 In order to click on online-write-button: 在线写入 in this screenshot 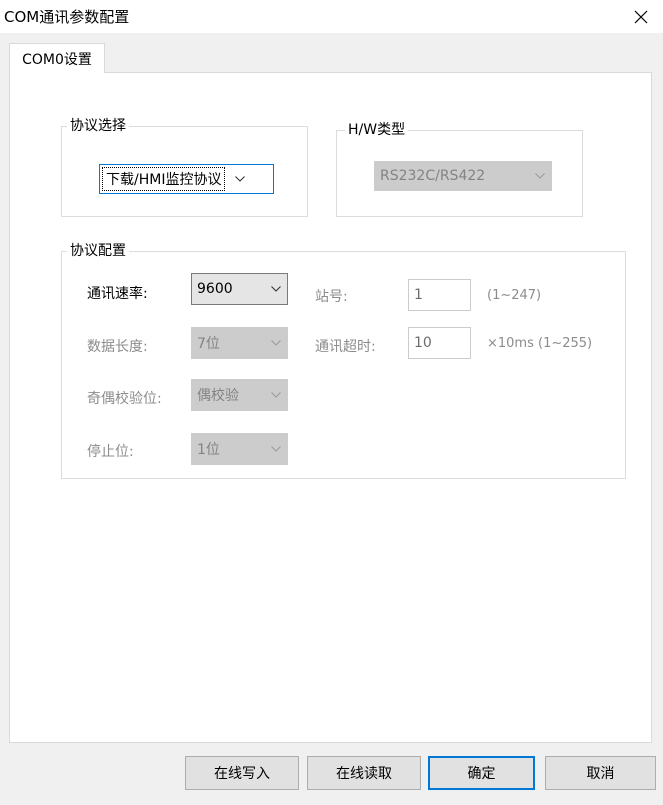, I will do `click(242, 773)`.